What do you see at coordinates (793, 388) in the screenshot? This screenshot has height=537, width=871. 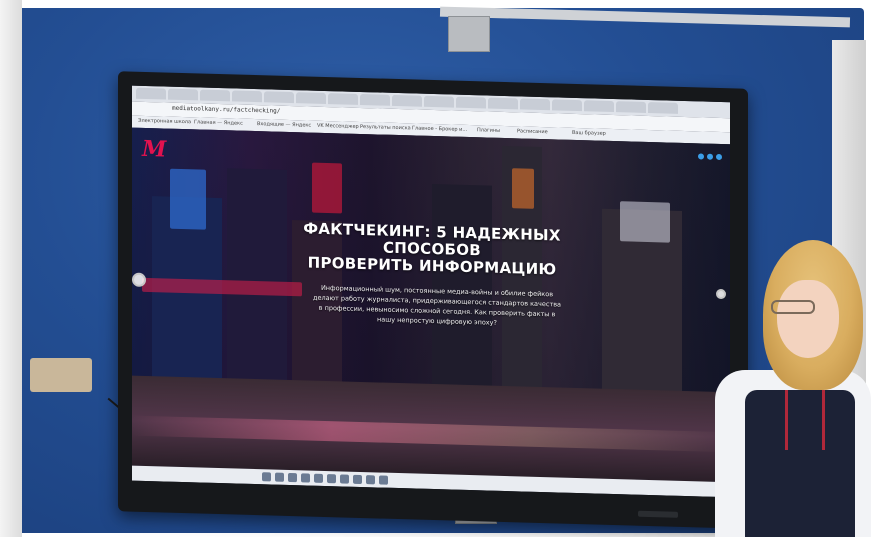 I see `student` at bounding box center [793, 388].